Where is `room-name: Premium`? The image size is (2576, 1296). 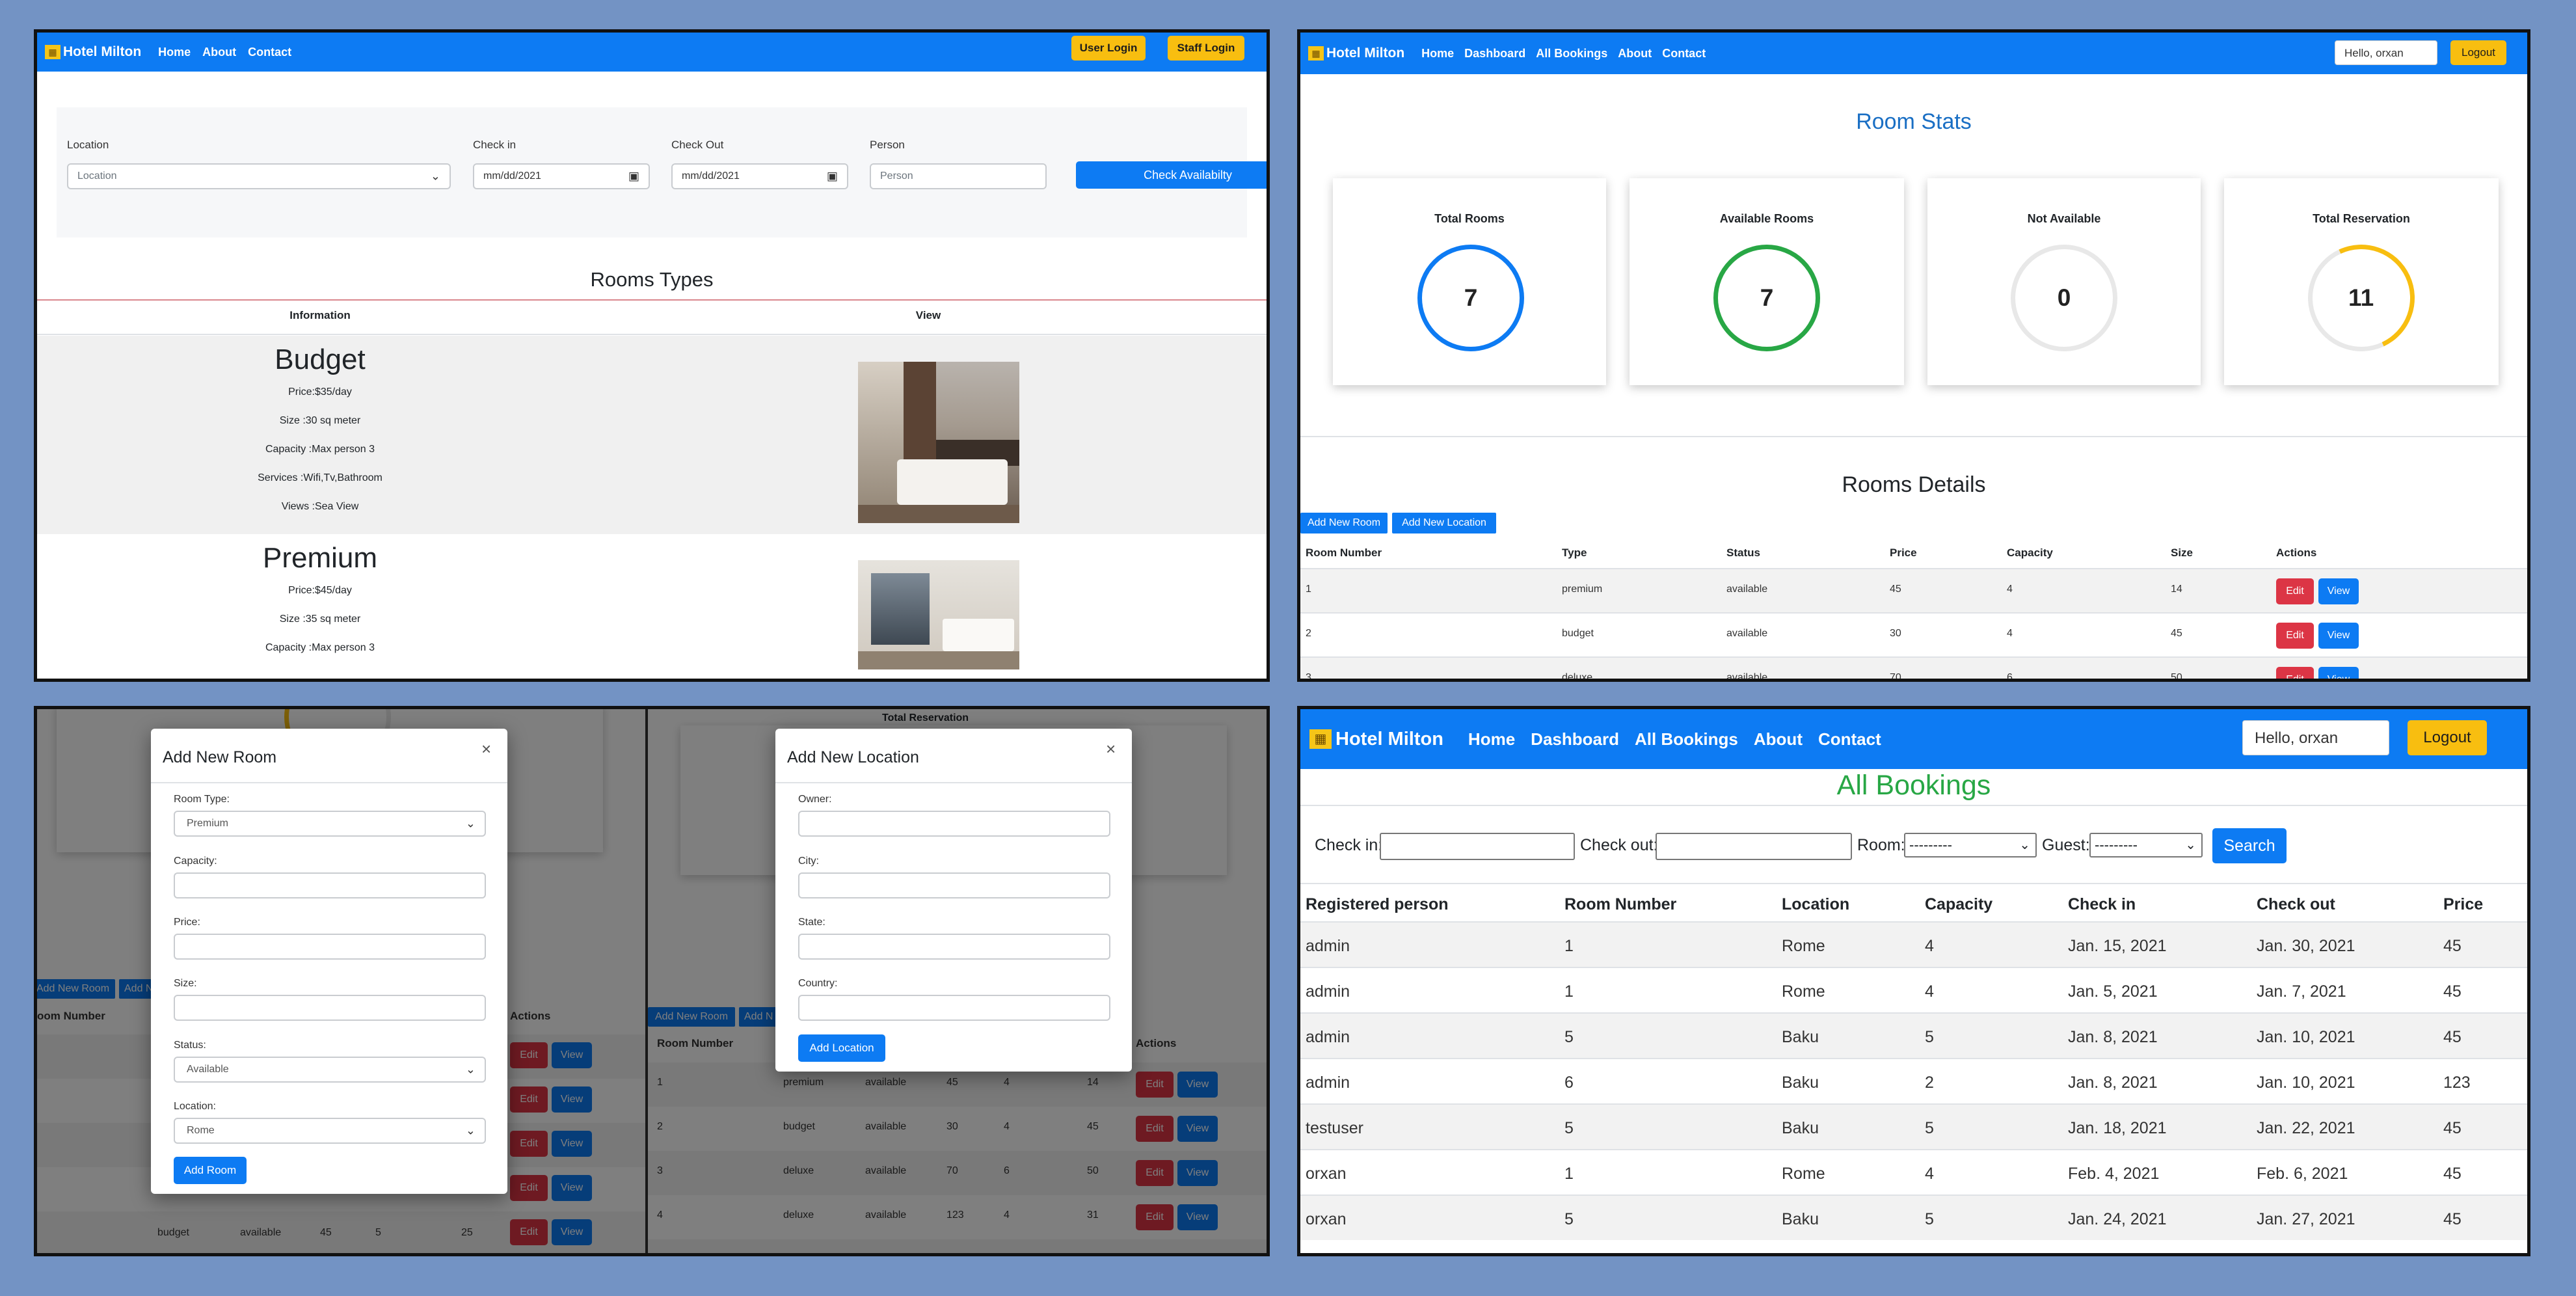 room-name: Premium is located at coordinates (320, 558).